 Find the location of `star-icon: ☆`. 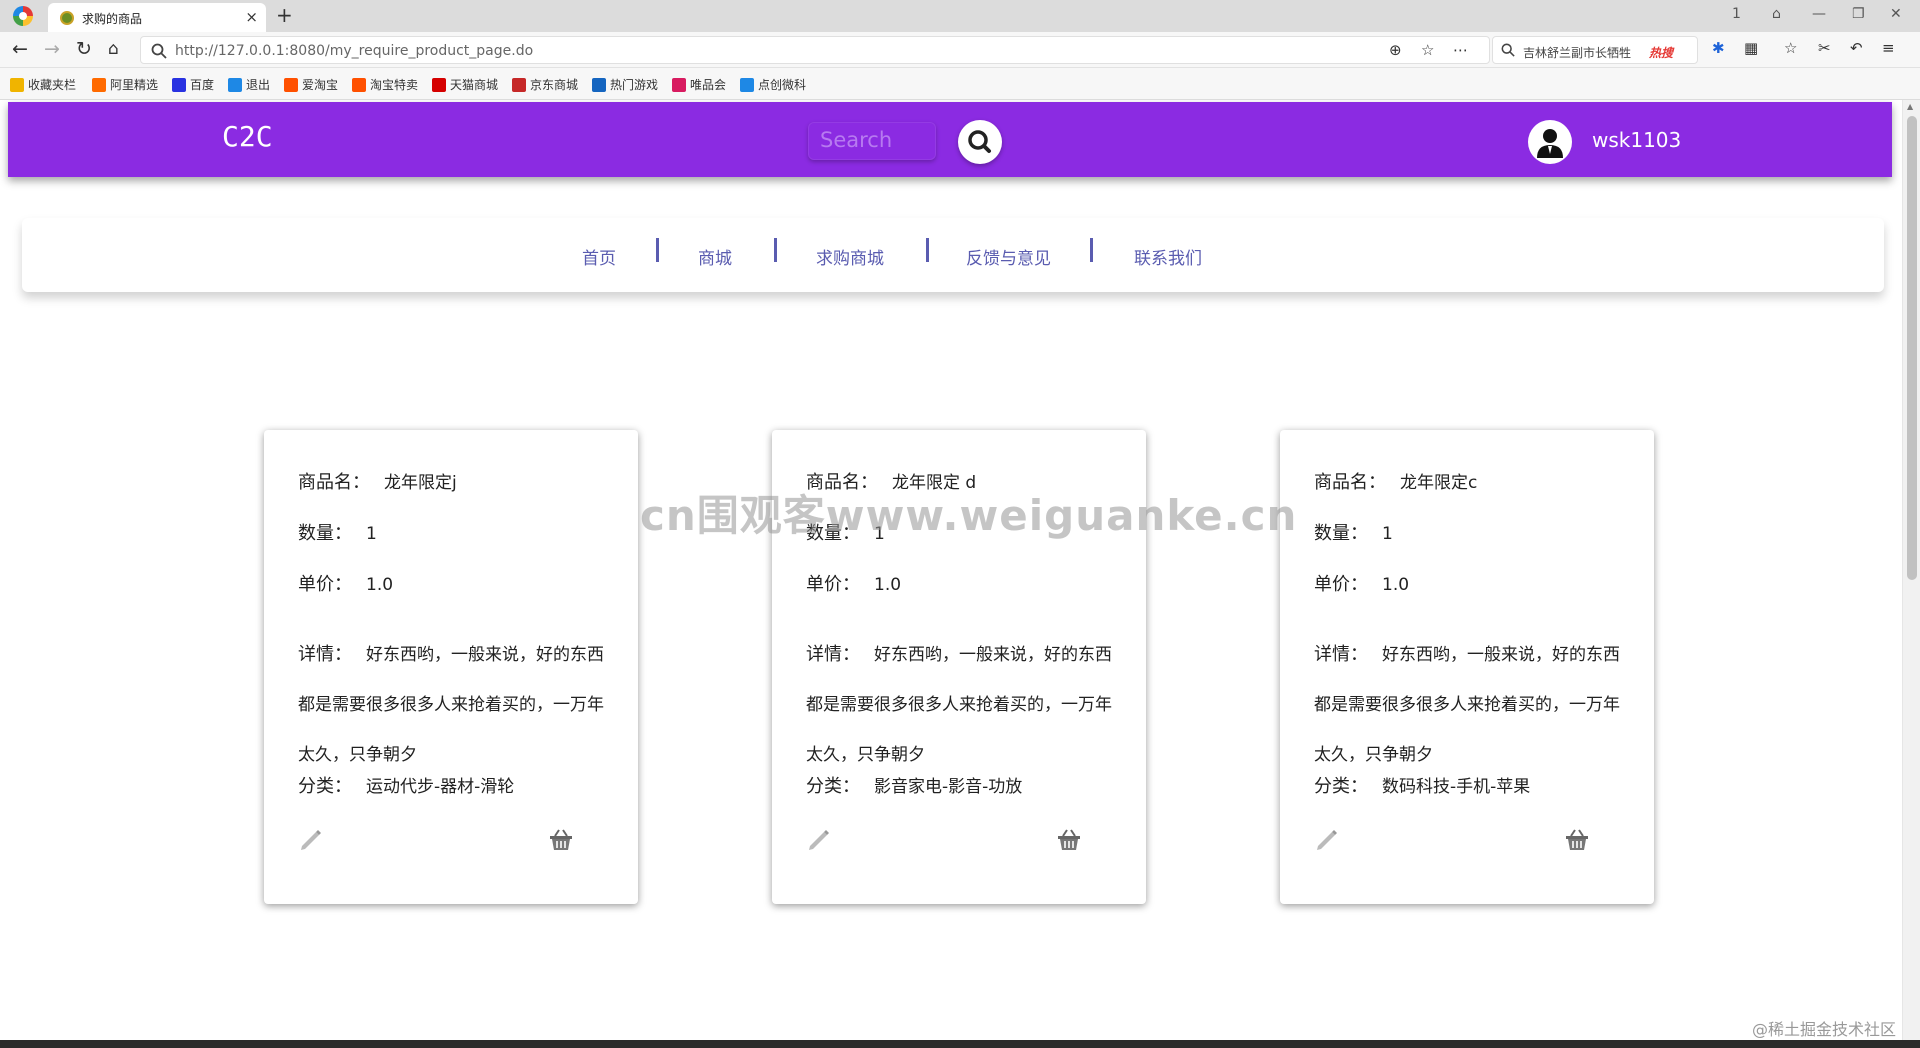

star-icon: ☆ is located at coordinates (1427, 50).